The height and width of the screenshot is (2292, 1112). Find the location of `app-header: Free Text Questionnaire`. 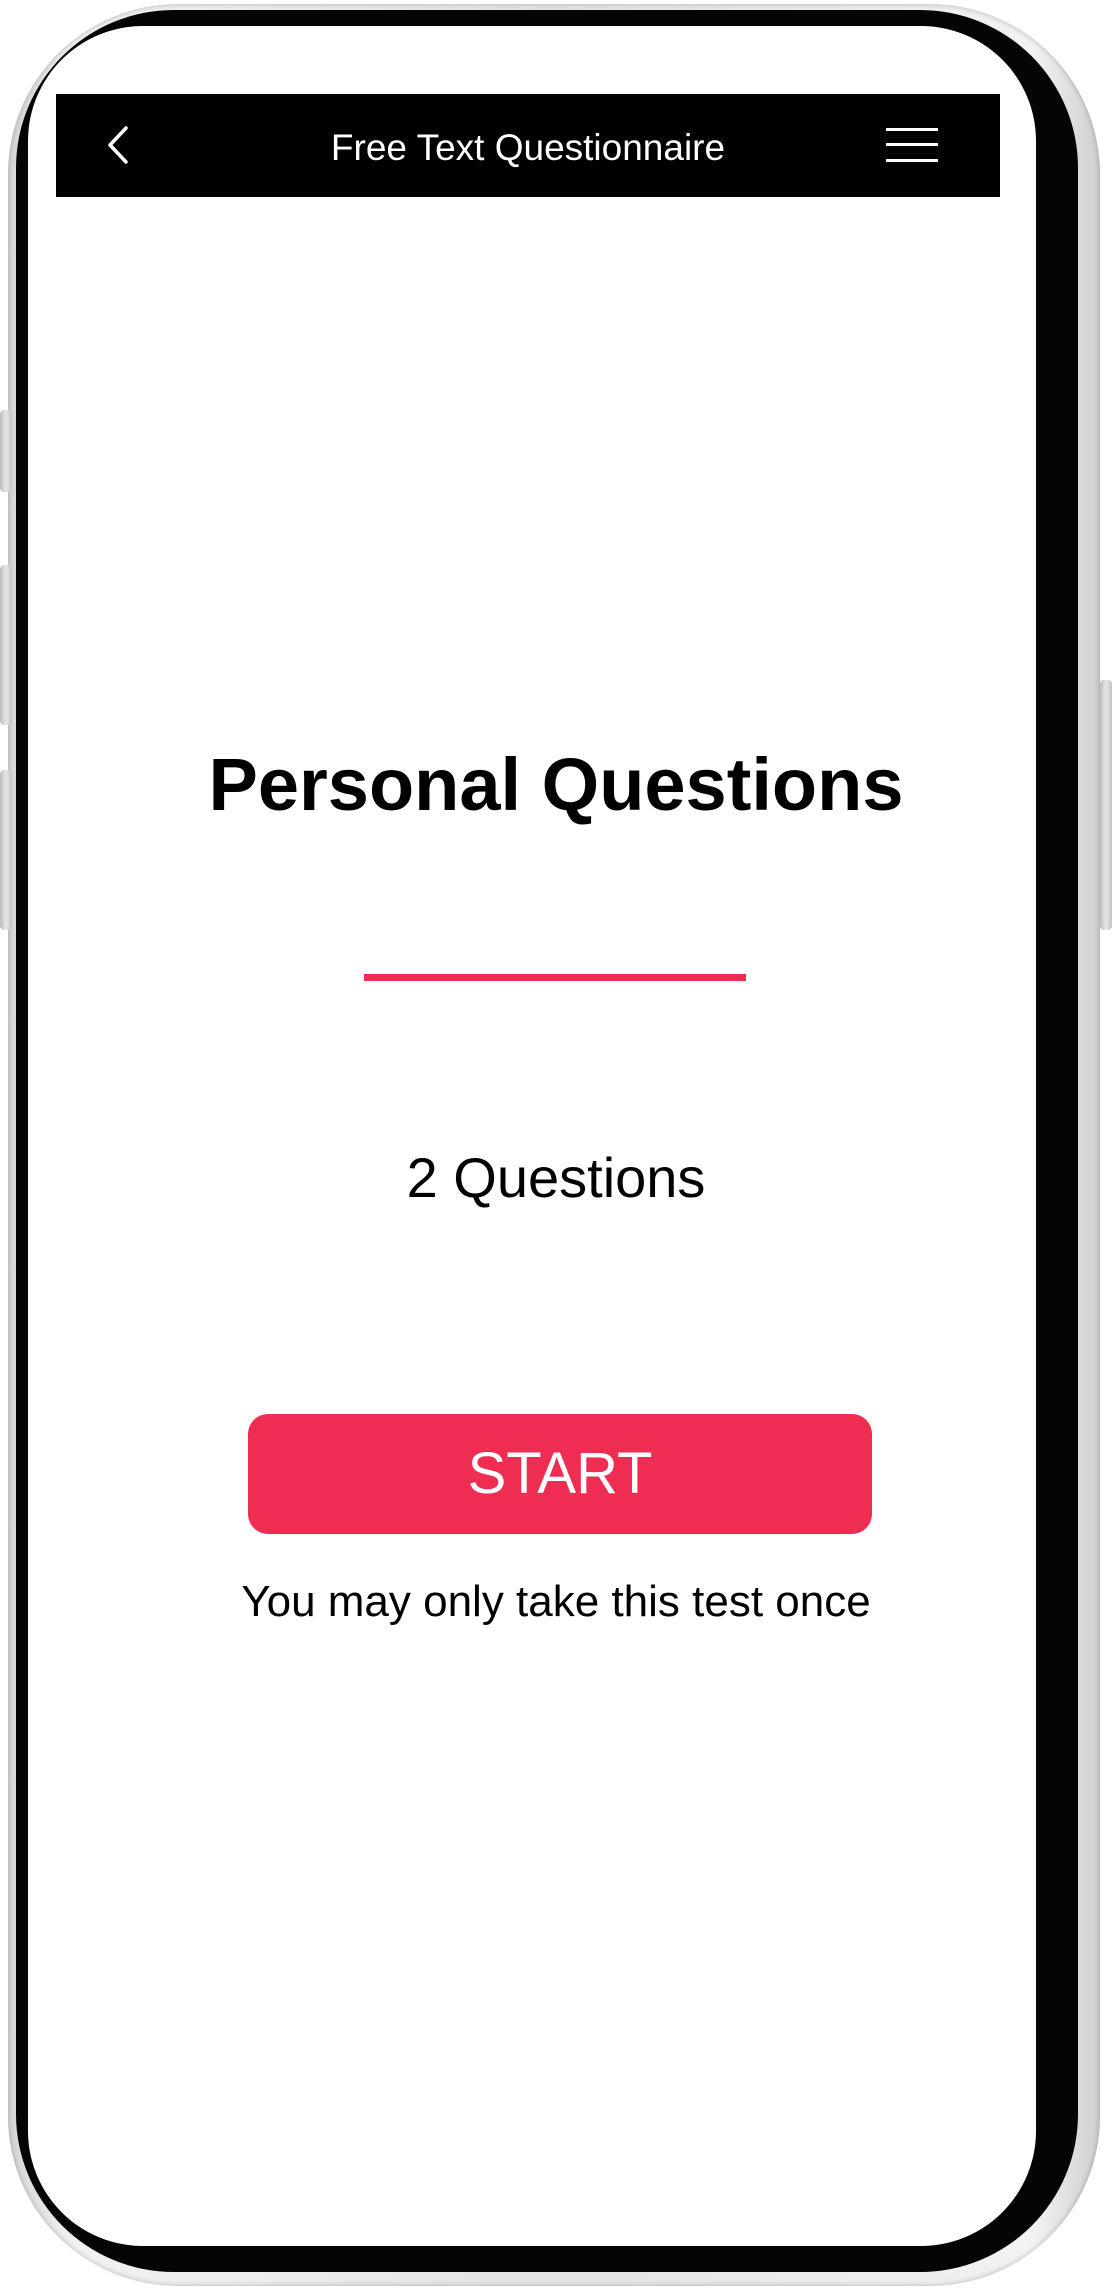

app-header: Free Text Questionnaire is located at coordinates (528, 145).